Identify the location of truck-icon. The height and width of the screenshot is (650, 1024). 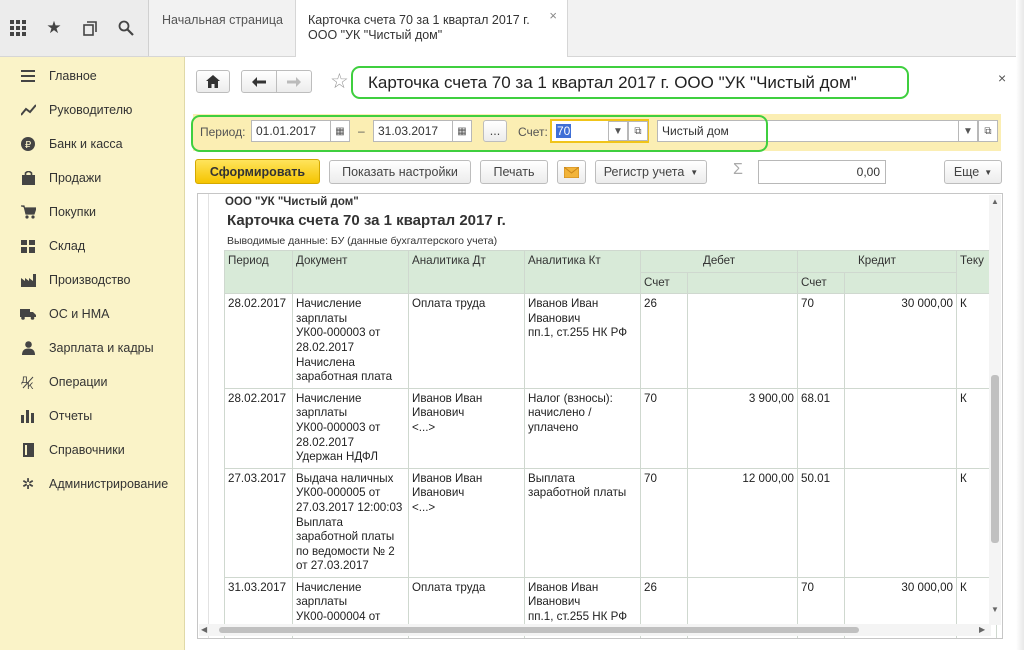
(28, 314).